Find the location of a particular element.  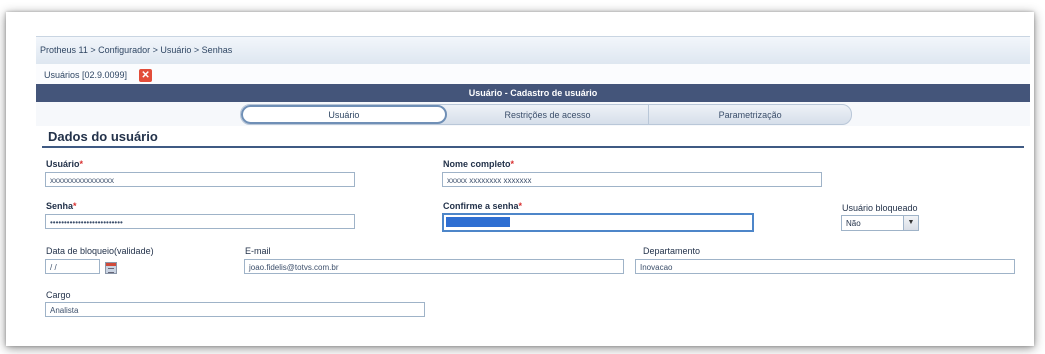

data-bloqueio-label: Data de bloqueio(validade) is located at coordinates (100, 251).